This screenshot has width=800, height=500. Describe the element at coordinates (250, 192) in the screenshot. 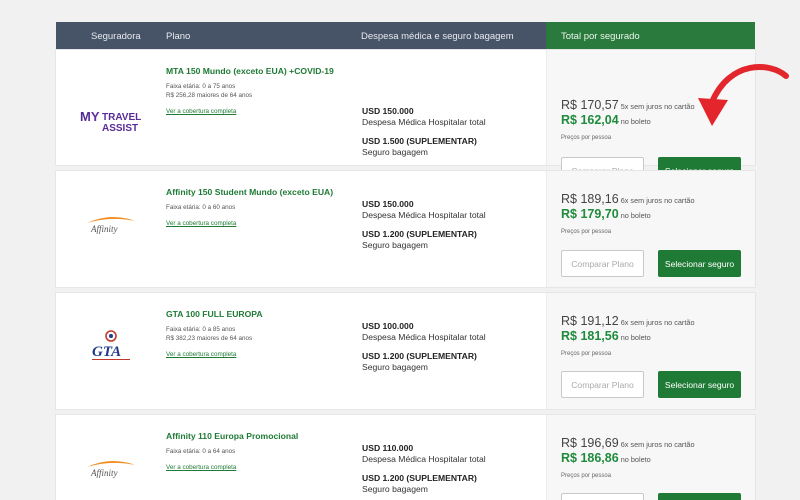

I see `plan-name: Affinity 150 Student Mundo (exceto EUA)` at that location.